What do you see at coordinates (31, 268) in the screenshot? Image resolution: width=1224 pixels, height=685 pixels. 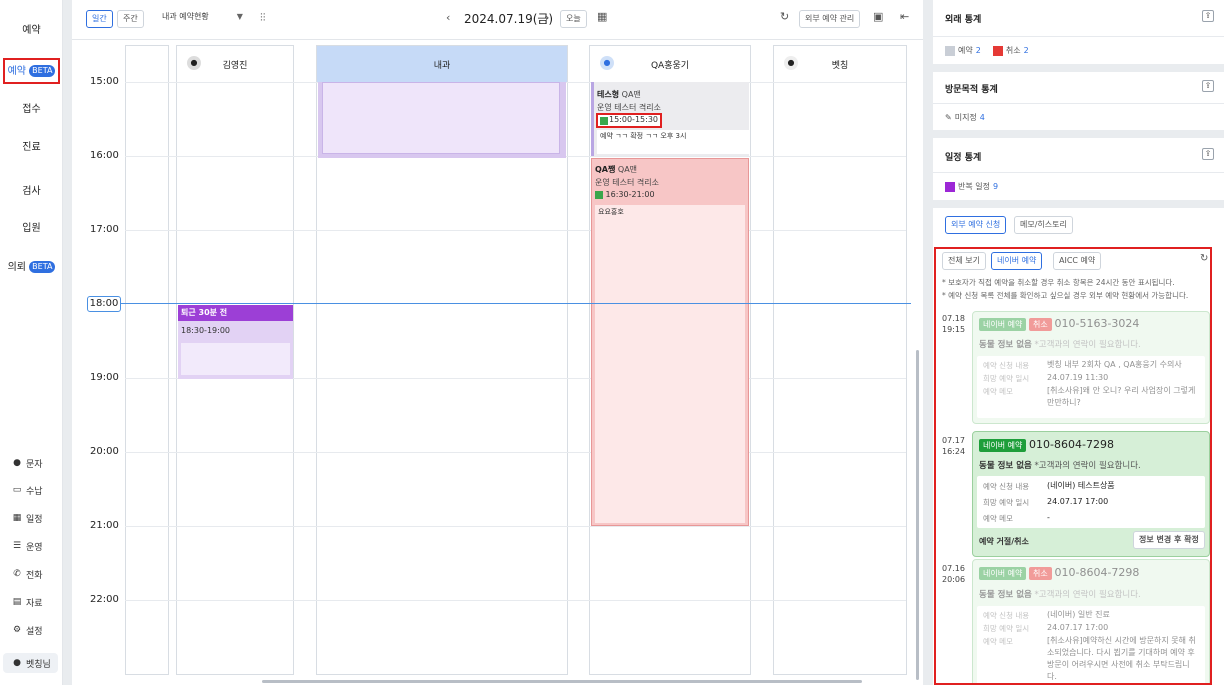 I see `nav-referral: 의뢰 BETA` at bounding box center [31, 268].